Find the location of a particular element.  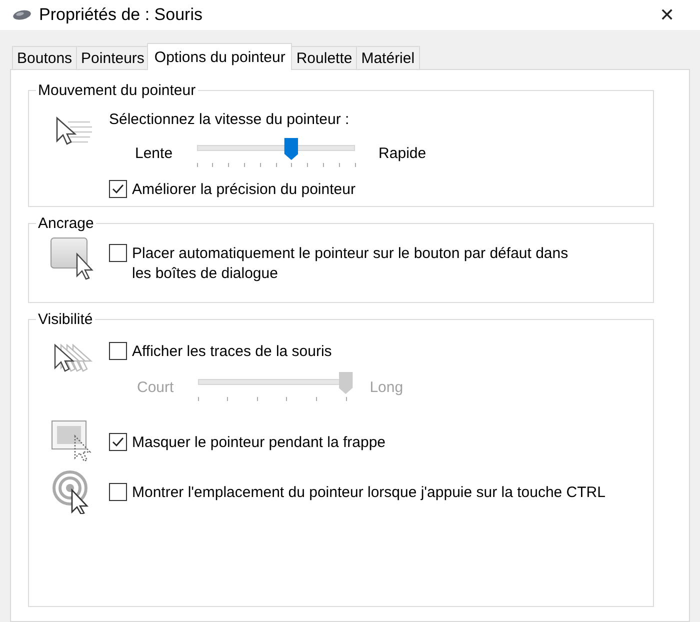

tab: Boutons is located at coordinates (45, 58).